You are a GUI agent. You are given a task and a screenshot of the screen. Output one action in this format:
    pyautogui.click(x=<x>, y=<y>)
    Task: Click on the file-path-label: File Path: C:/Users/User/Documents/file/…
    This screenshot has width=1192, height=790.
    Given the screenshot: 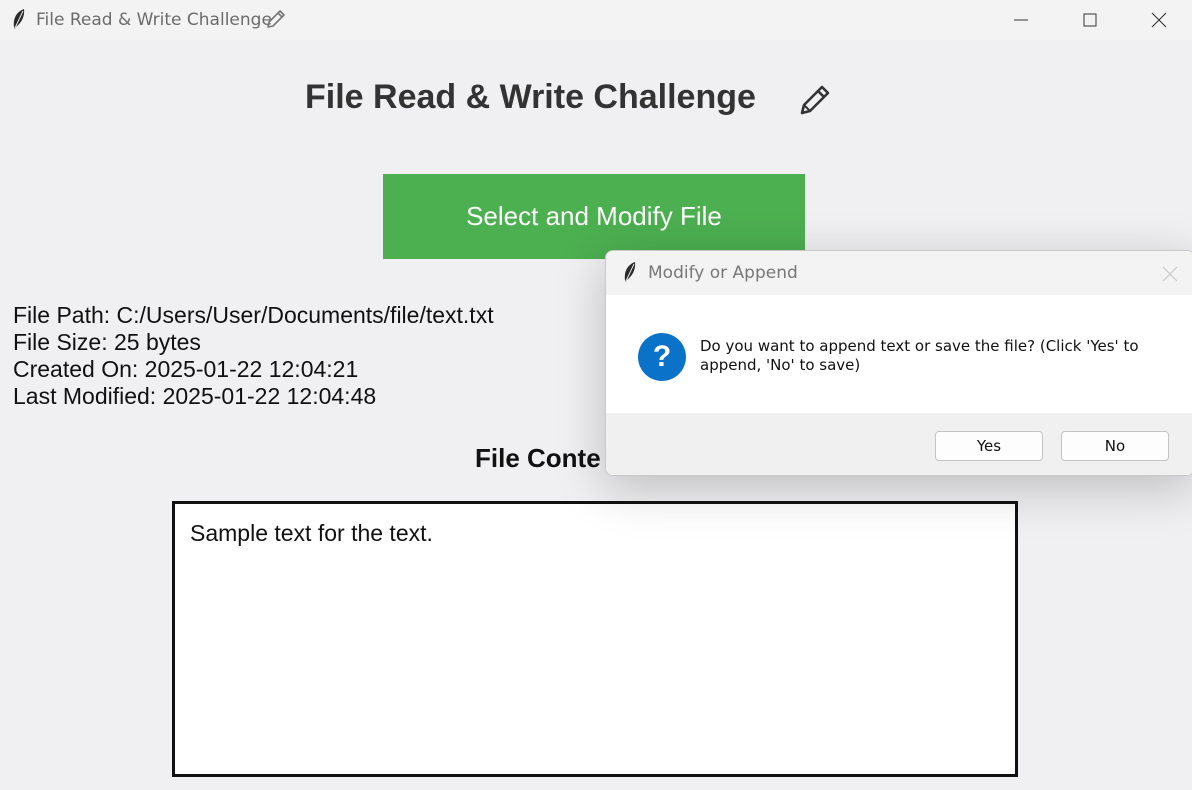 What is the action you would take?
    pyautogui.click(x=253, y=315)
    